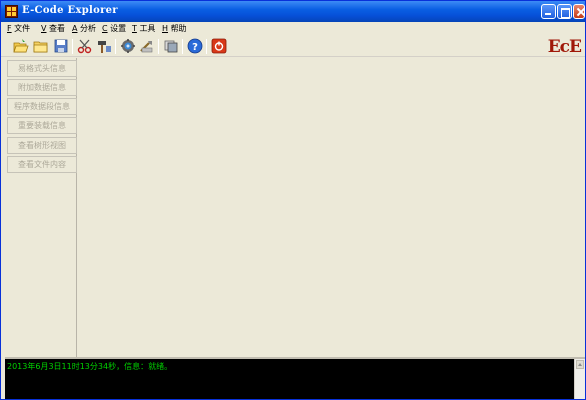 This screenshot has height=400, width=586. I want to click on menu-view: V 查看, so click(53, 28).